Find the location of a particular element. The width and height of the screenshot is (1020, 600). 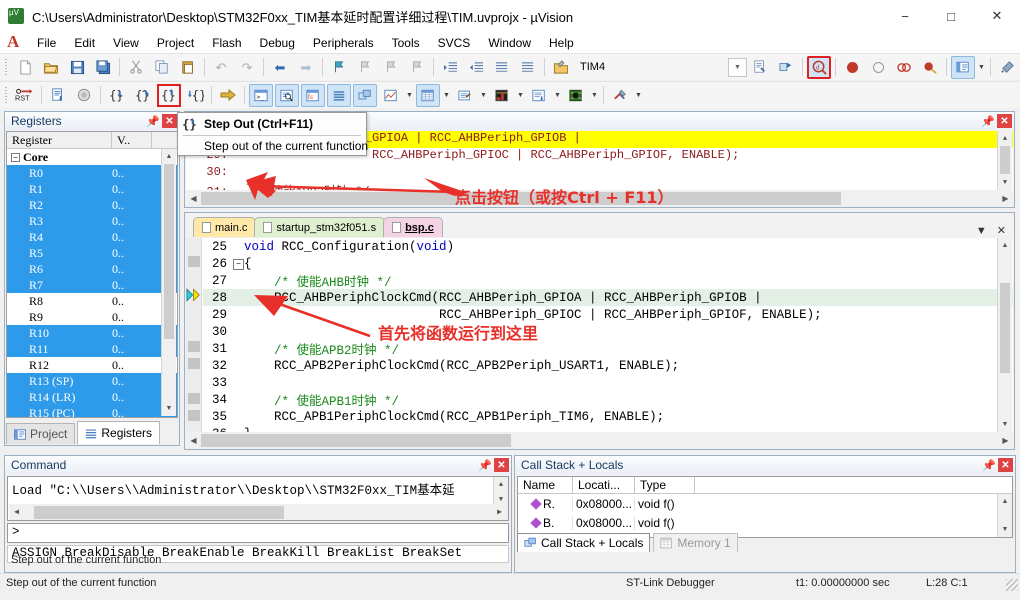

menu-svcs: SVCS is located at coordinates (454, 43).